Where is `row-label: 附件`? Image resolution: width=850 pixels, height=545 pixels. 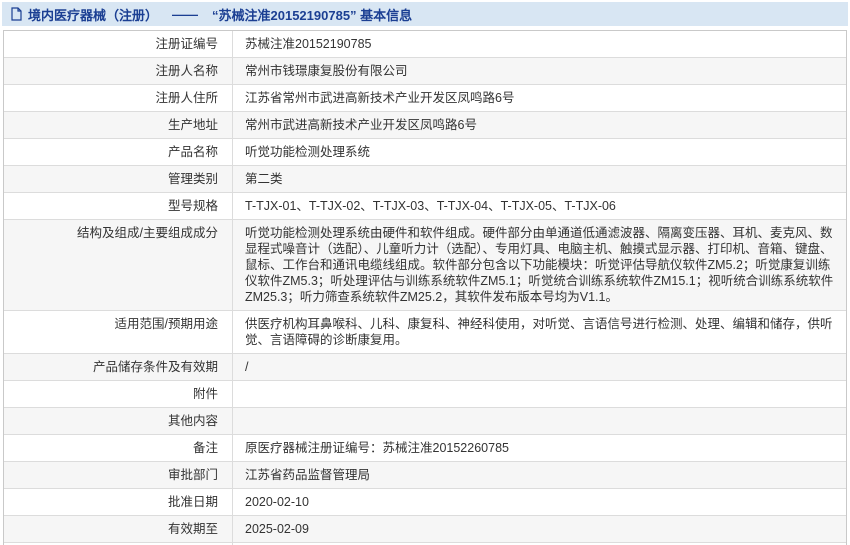
row-label: 附件 is located at coordinates (118, 394).